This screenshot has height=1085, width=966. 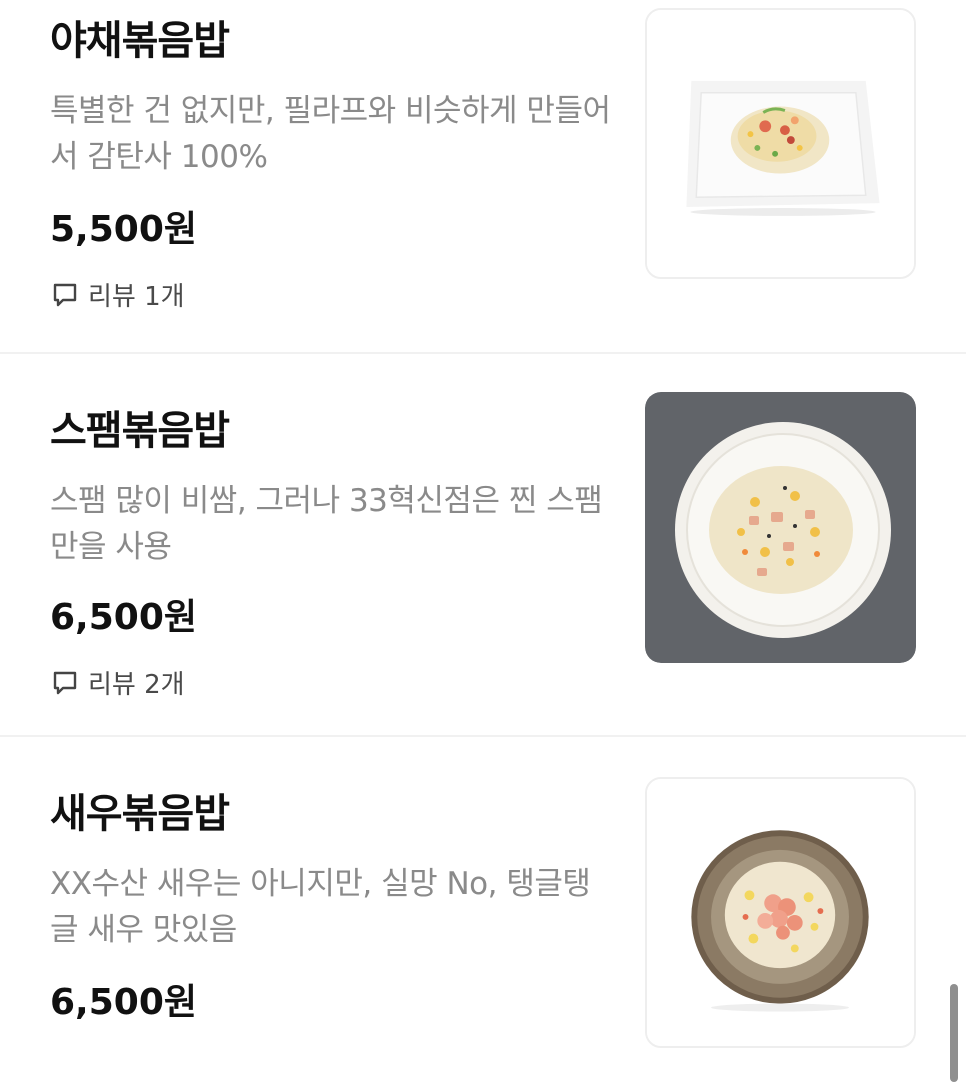 I want to click on vegetable-fried-rice-photo-icon, so click(x=780, y=143).